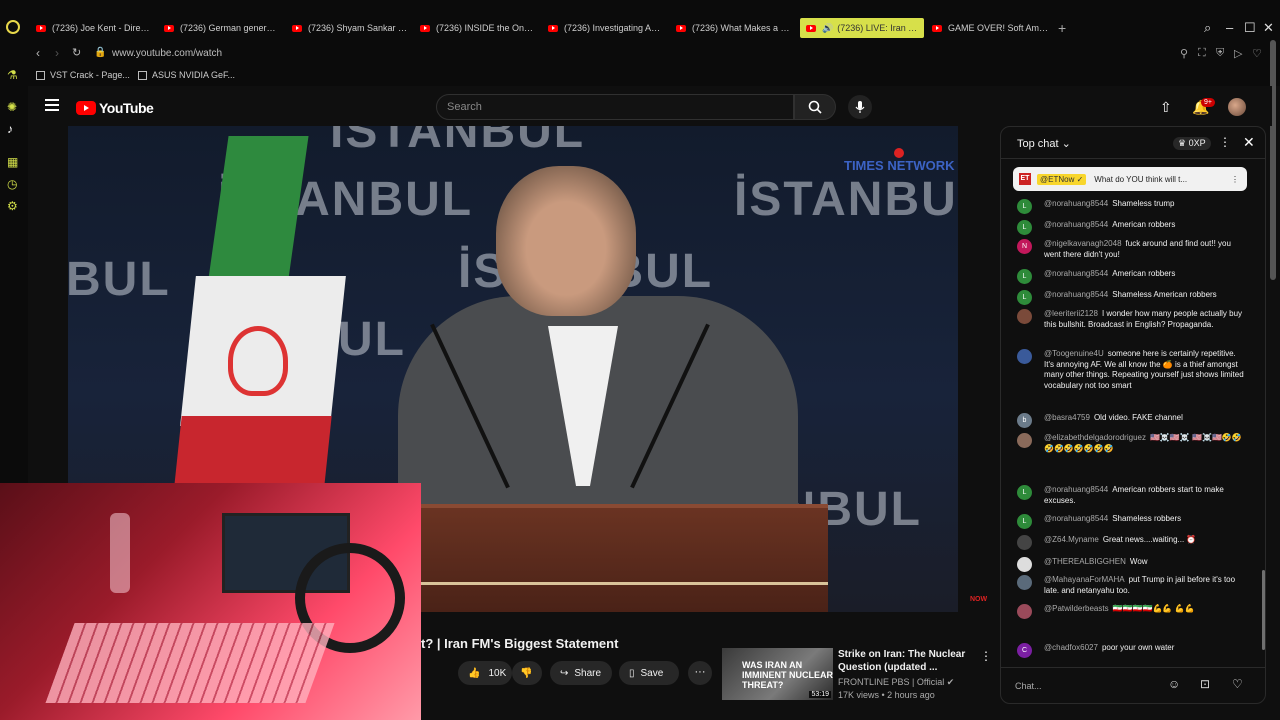 This screenshot has width=1280, height=720. What do you see at coordinates (13, 27) in the screenshot?
I see `opera-logo-icon` at bounding box center [13, 27].